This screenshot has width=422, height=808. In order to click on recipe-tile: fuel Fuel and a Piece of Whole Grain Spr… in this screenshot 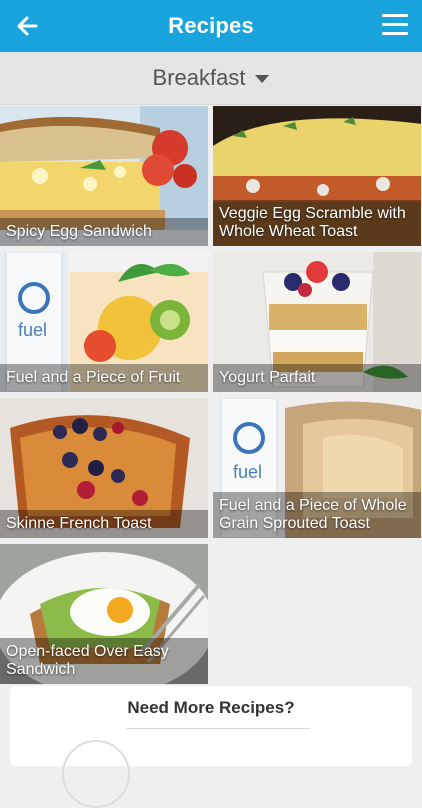, I will do `click(317, 468)`.